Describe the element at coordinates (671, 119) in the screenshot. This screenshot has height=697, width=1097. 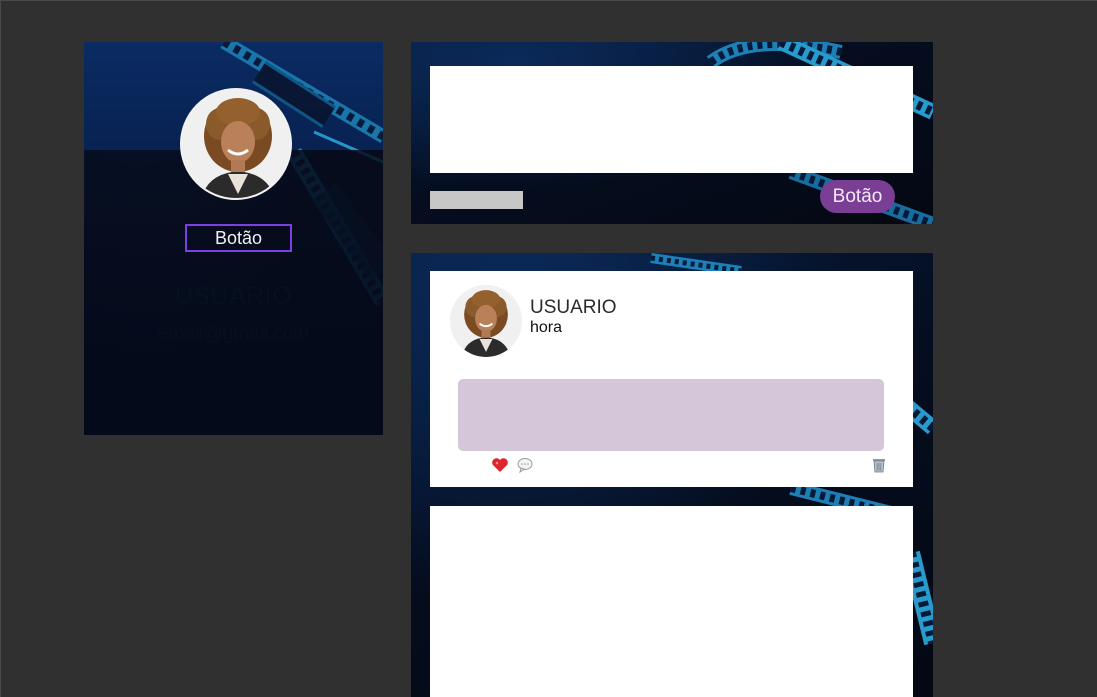
I see `post-text-area` at that location.